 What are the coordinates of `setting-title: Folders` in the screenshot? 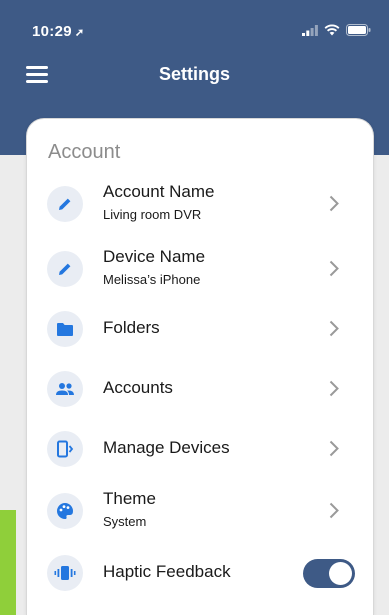 It's located at (131, 327).